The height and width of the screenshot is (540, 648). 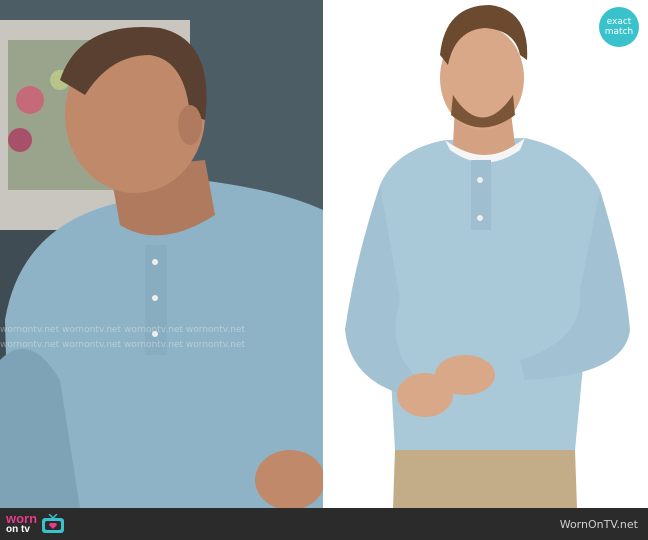 What do you see at coordinates (53, 523) in the screenshot?
I see `tv-icon` at bounding box center [53, 523].